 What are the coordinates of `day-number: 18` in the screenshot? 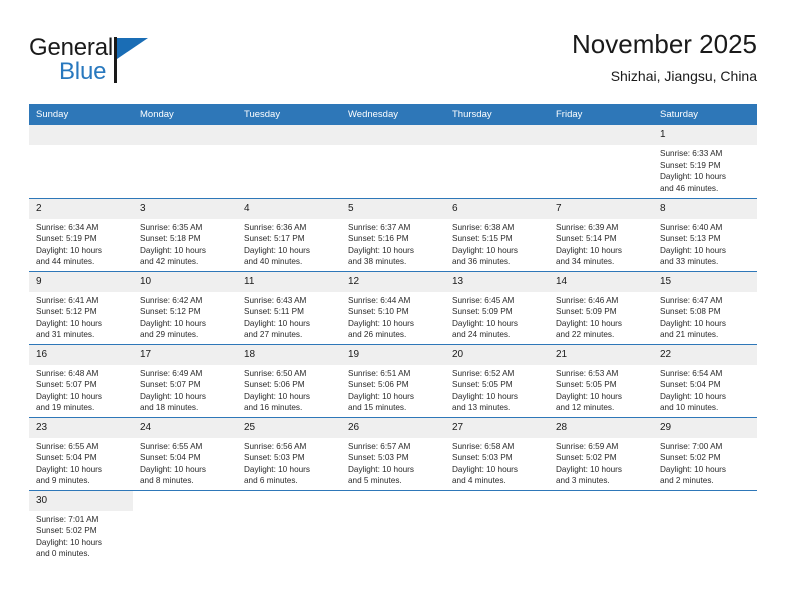 It's located at (289, 354).